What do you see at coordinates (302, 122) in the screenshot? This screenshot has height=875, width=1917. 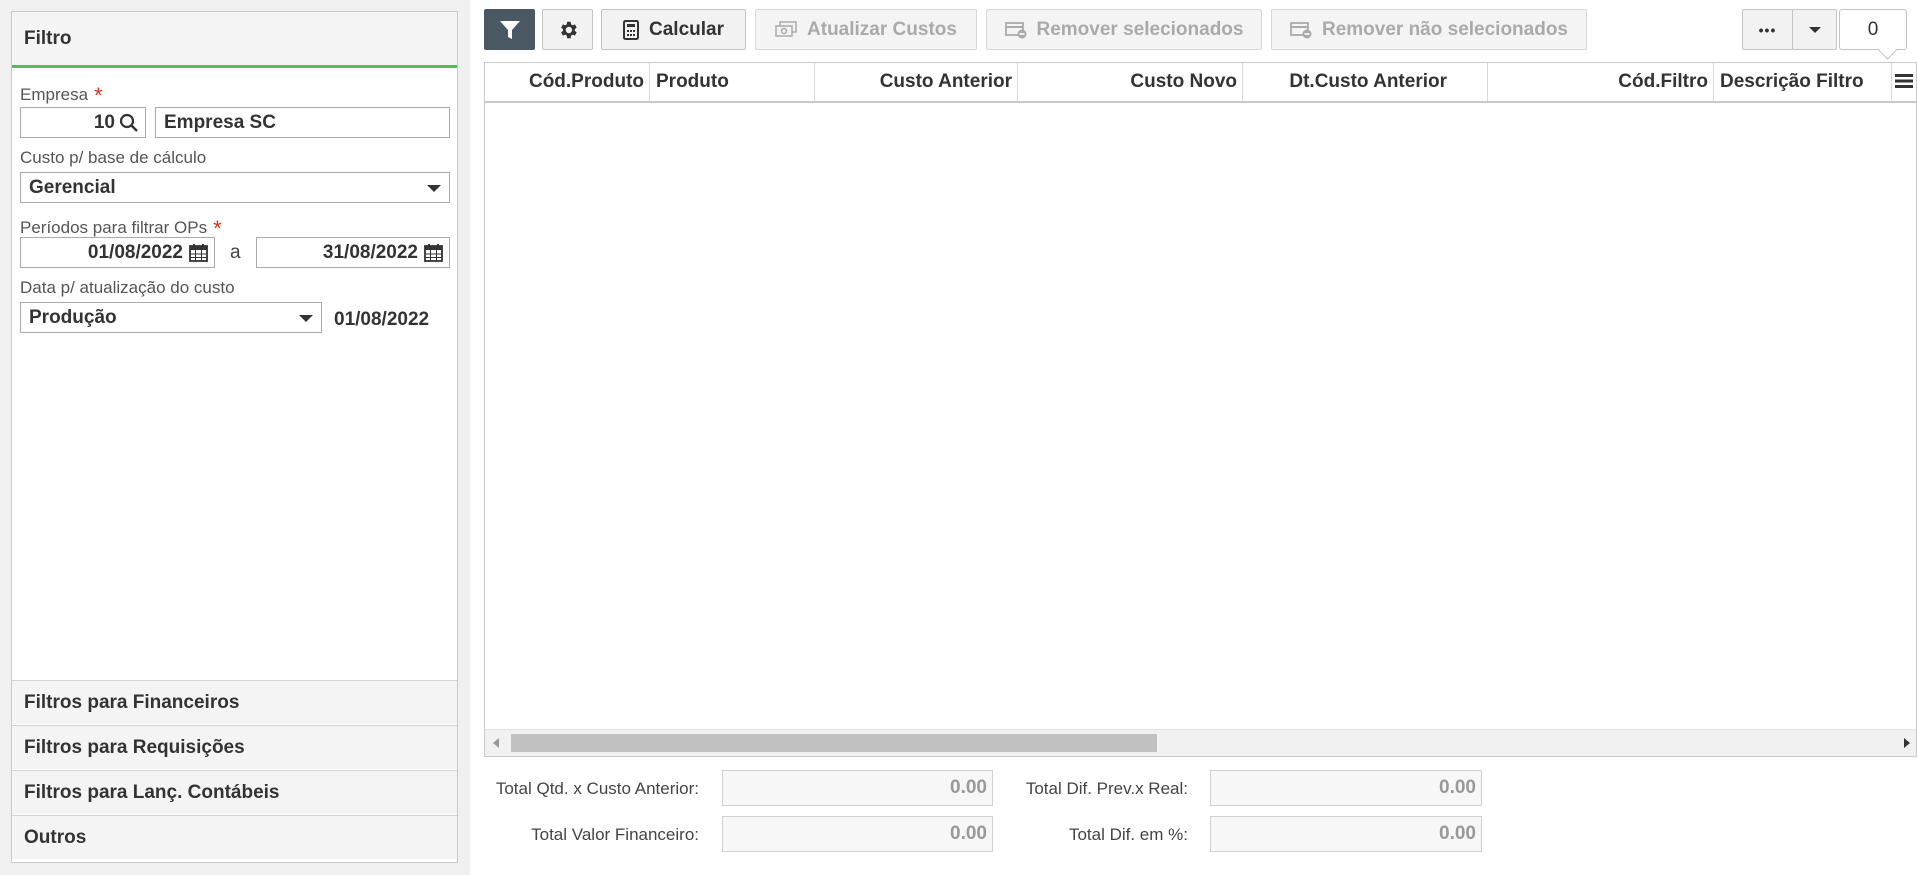 I see `empresa-name-field: Empresa SC` at bounding box center [302, 122].